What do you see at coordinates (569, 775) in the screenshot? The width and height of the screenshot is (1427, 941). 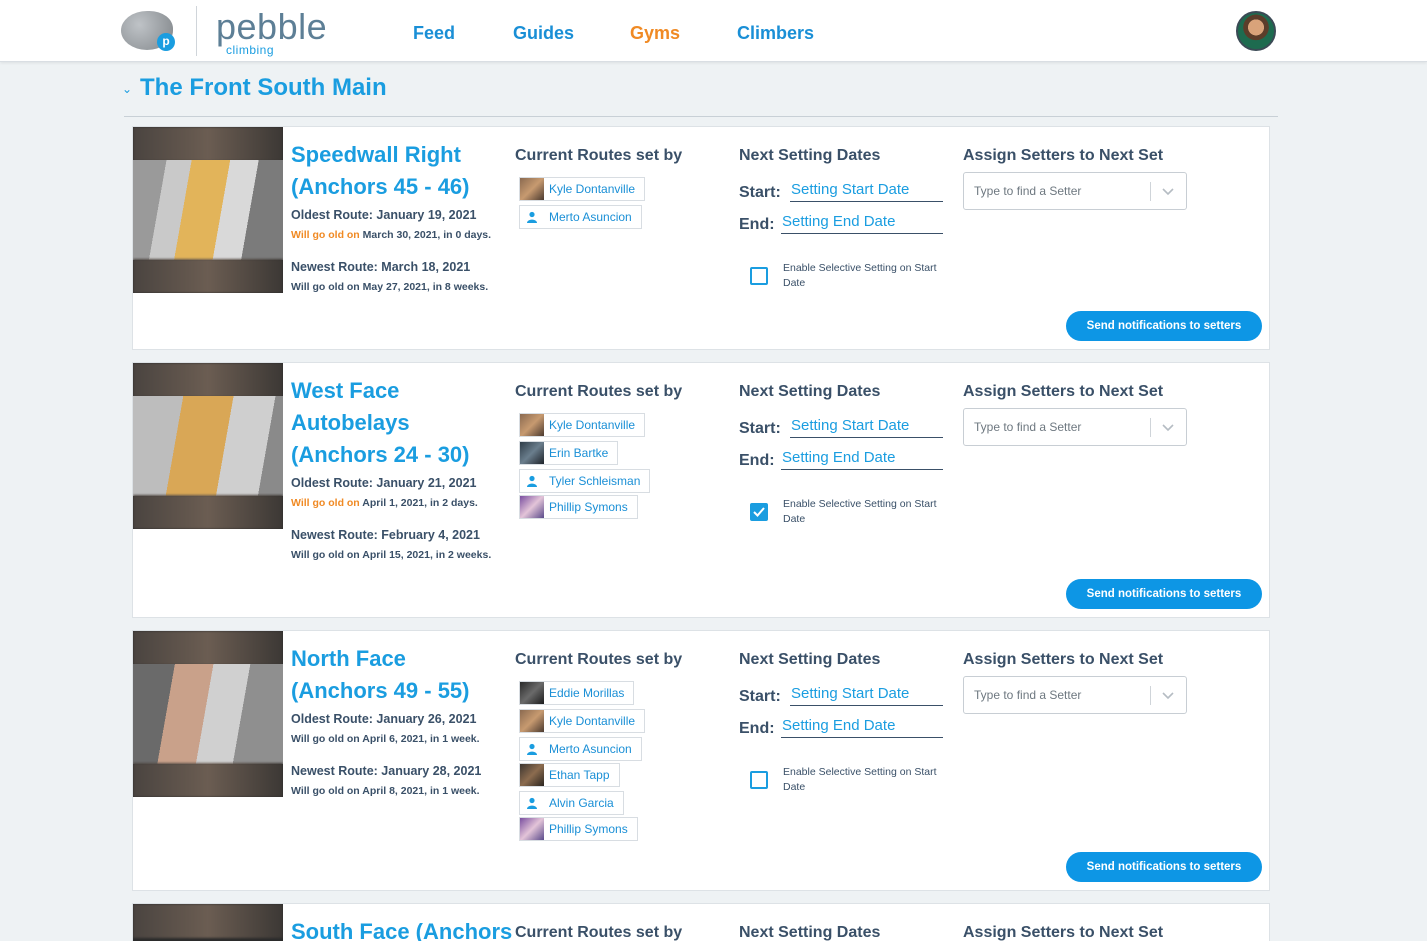 I see `setter-chip: Ethan Tapp` at bounding box center [569, 775].